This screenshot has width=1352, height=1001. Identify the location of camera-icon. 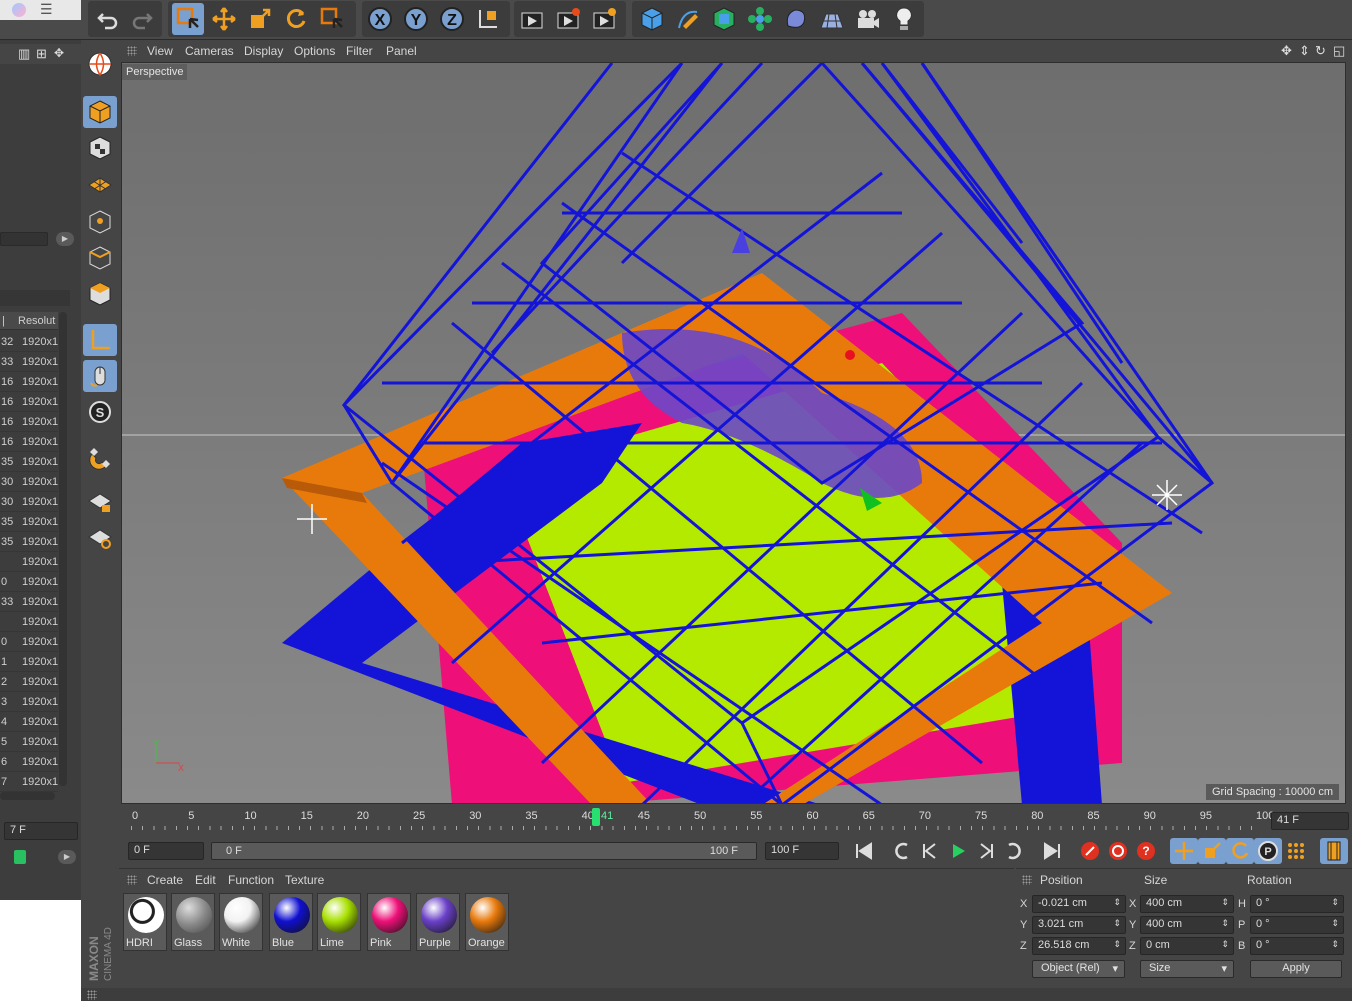
(868, 19).